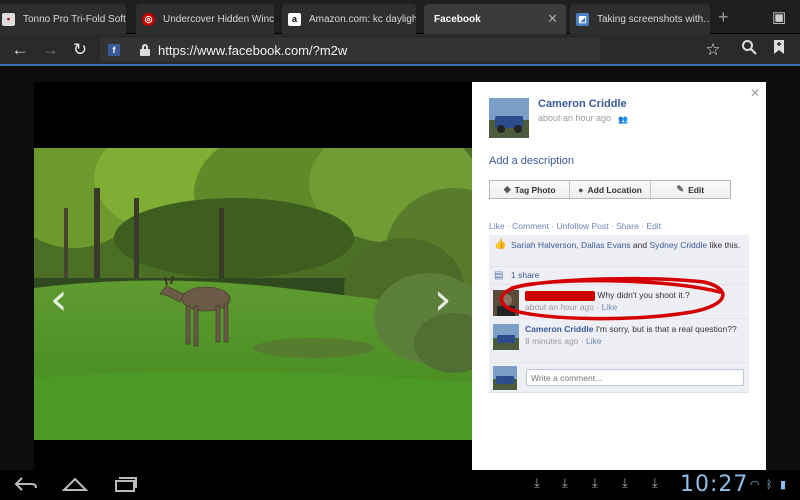 The height and width of the screenshot is (500, 800). Describe the element at coordinates (59, 300) in the screenshot. I see `prev-photo-arrow: ‹` at that location.